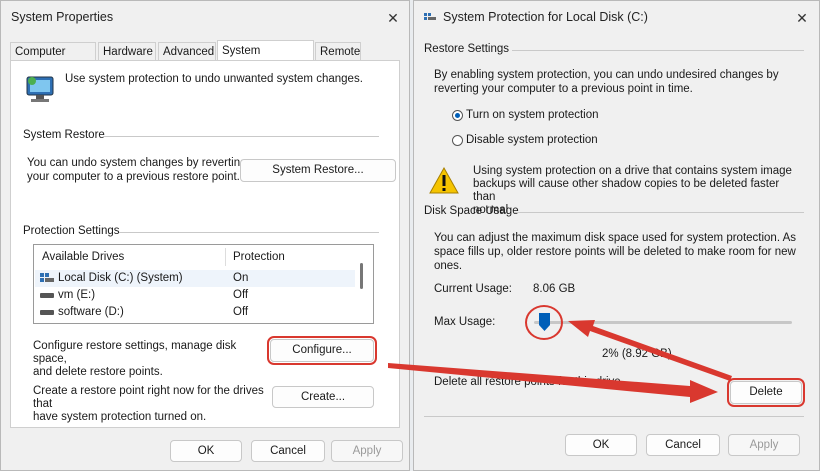  Describe the element at coordinates (650, 350) in the screenshot. I see `annotation-arrow-to-slider` at that location.